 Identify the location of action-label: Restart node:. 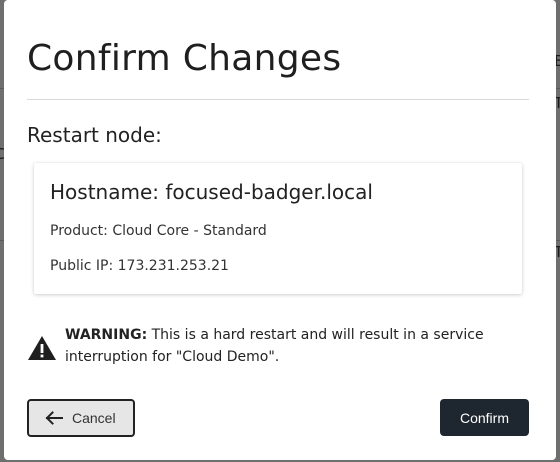
(94, 135).